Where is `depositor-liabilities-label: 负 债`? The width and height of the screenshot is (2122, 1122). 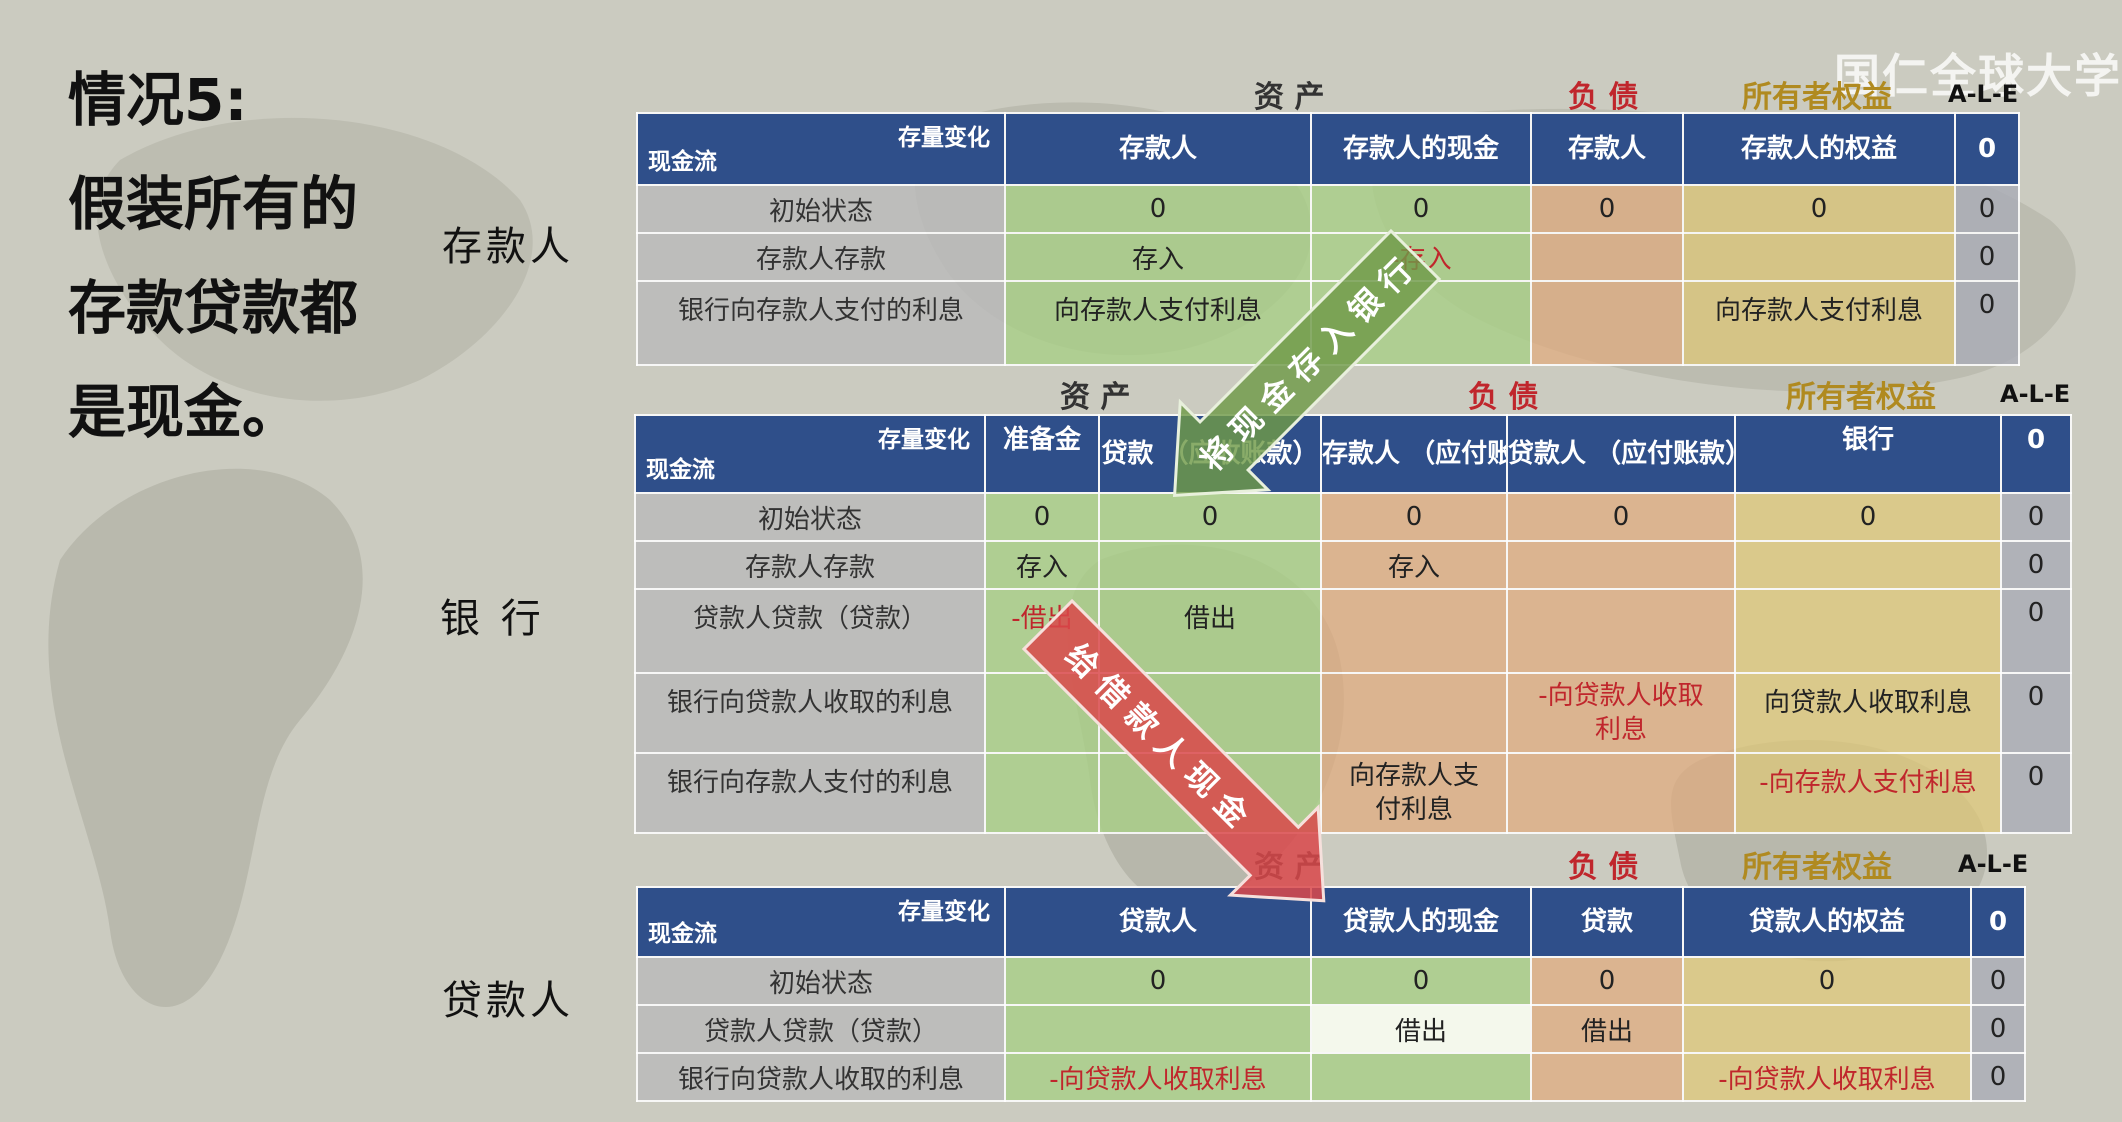
depositor-liabilities-label: 负 债 is located at coordinates (1603, 97).